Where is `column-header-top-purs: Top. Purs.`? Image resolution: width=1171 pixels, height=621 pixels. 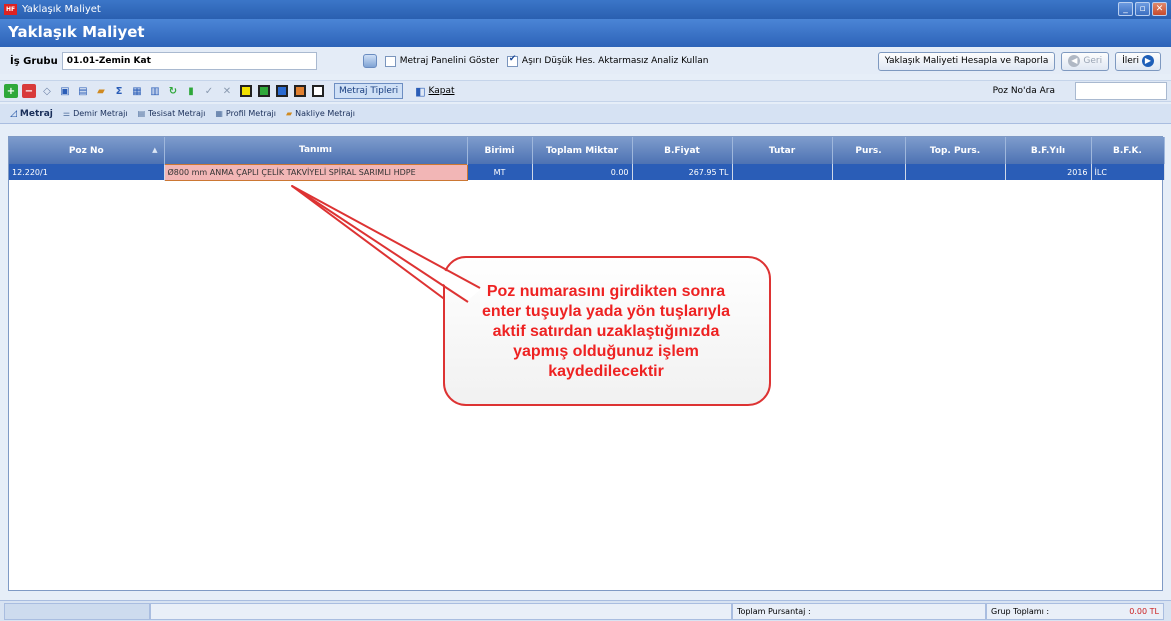
column-header-top-purs: Top. Purs. is located at coordinates (955, 150).